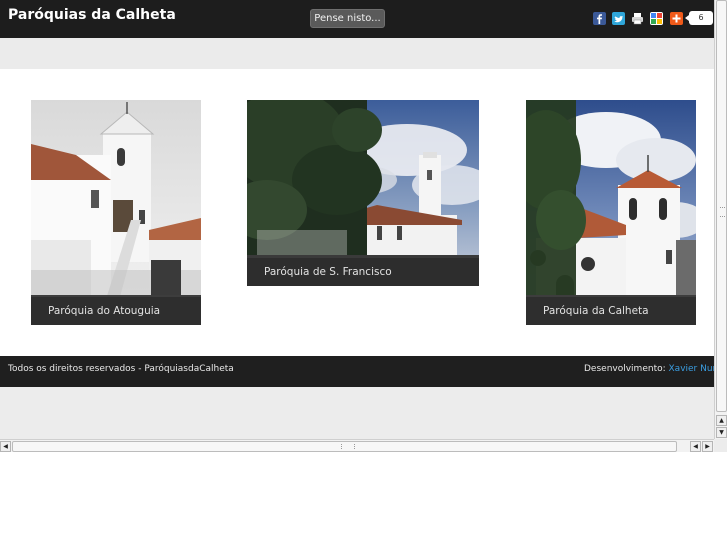 This screenshot has height=545, width=727. I want to click on top-bar: Paróquias da Calheta Pense nisto... 6, so click(357, 19).